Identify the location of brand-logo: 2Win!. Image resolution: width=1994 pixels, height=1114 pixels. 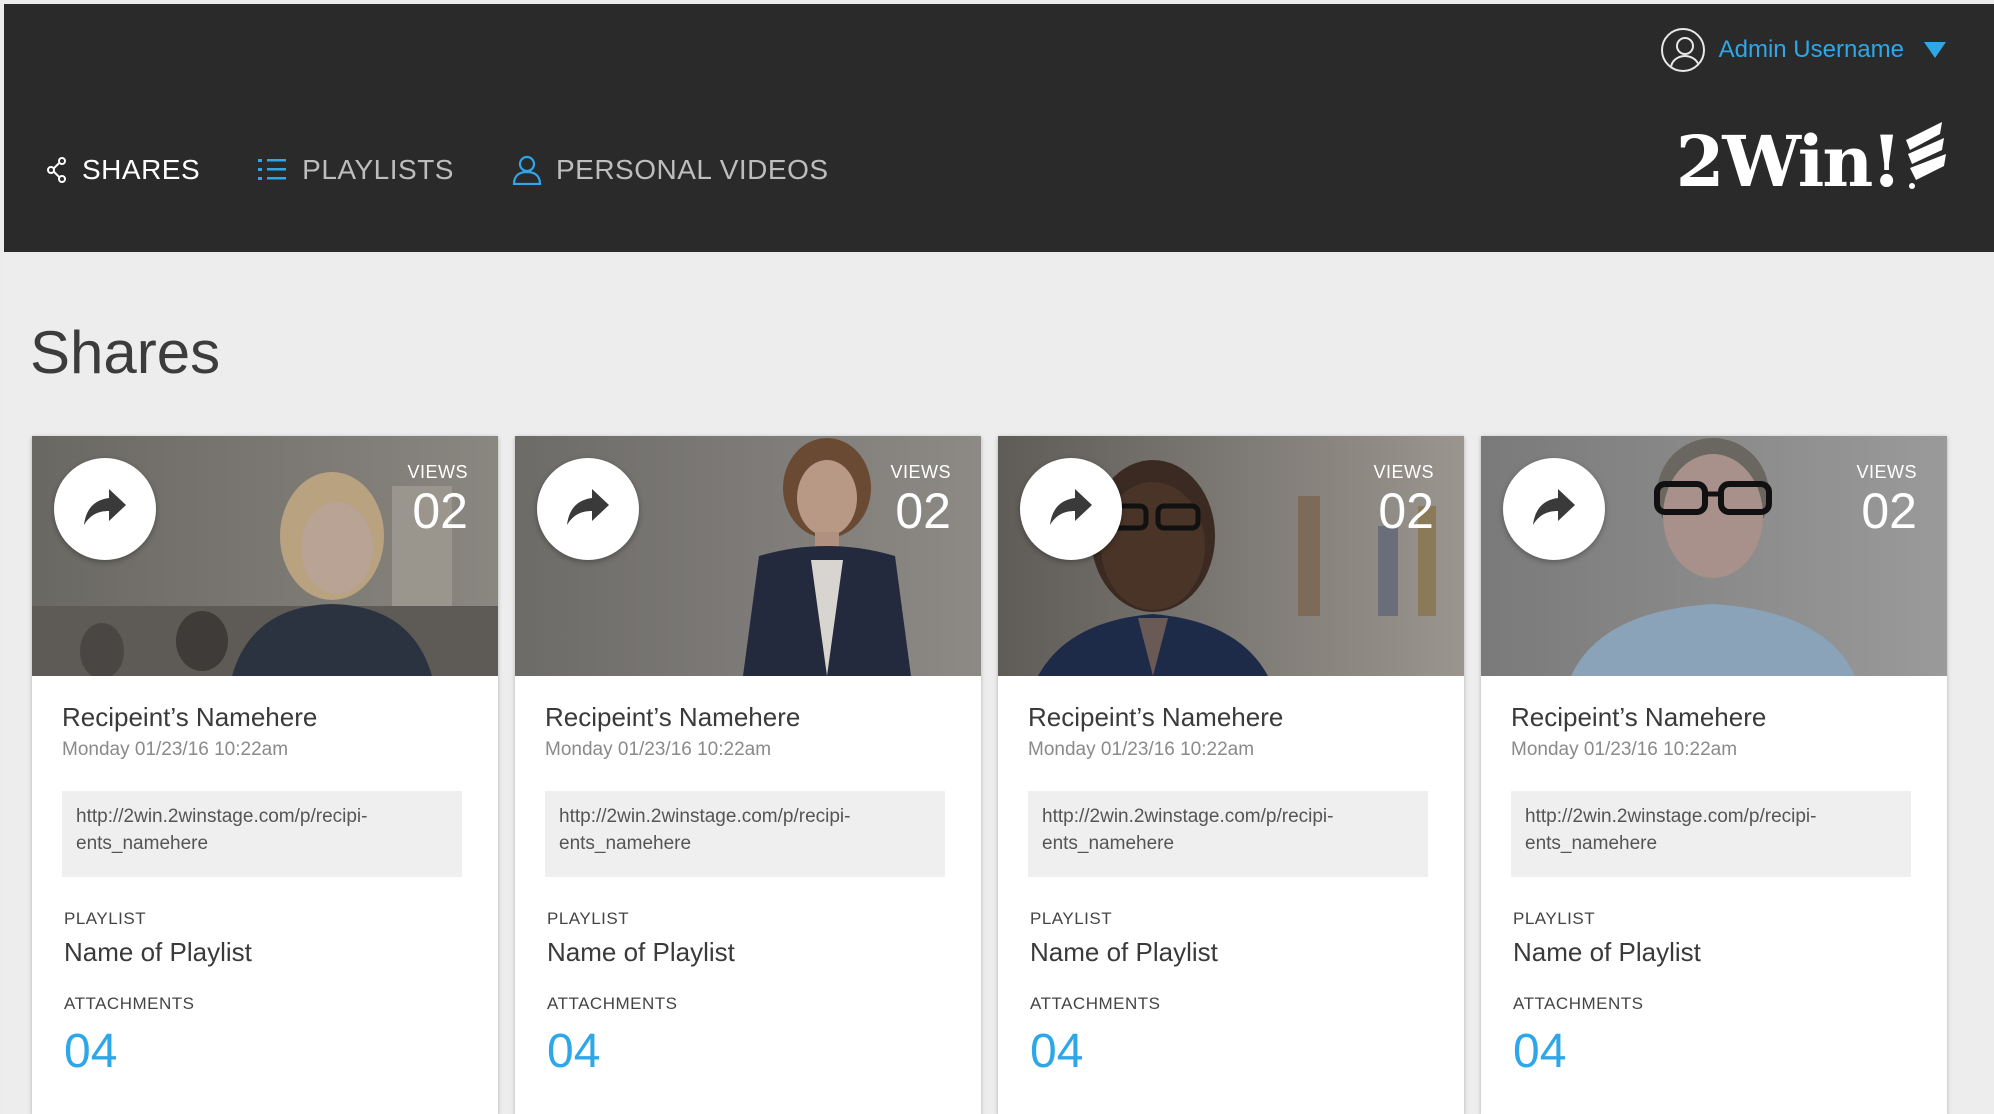
(1814, 162).